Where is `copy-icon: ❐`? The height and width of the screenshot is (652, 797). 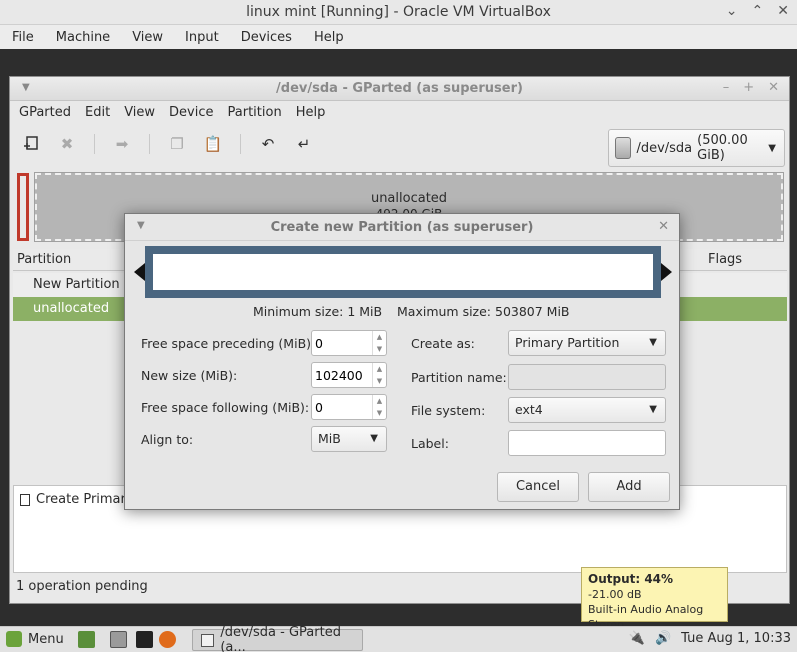
copy-icon: ❐ is located at coordinates (177, 144).